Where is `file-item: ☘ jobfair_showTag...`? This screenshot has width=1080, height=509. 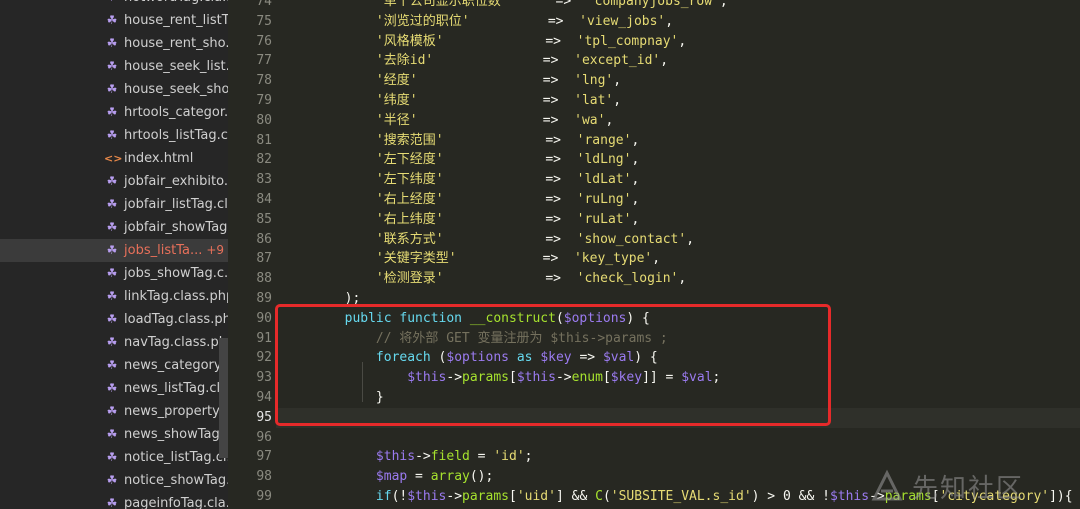 file-item: ☘ jobfair_showTag... is located at coordinates (114, 227).